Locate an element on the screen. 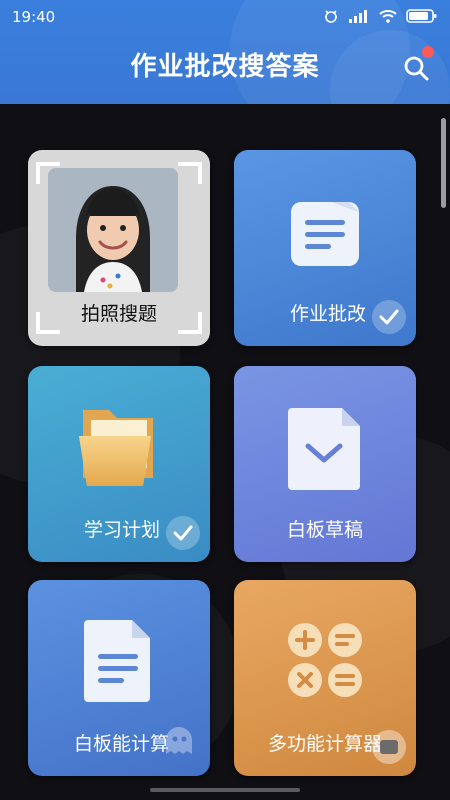  status-time: 19:40 is located at coordinates (34, 17).